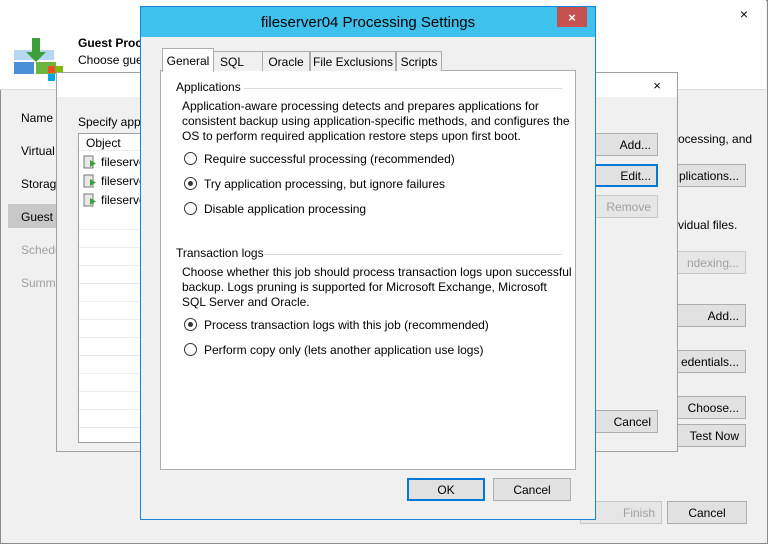 The height and width of the screenshot is (544, 768). I want to click on nav-item-summary: Summ, so click(38, 283).